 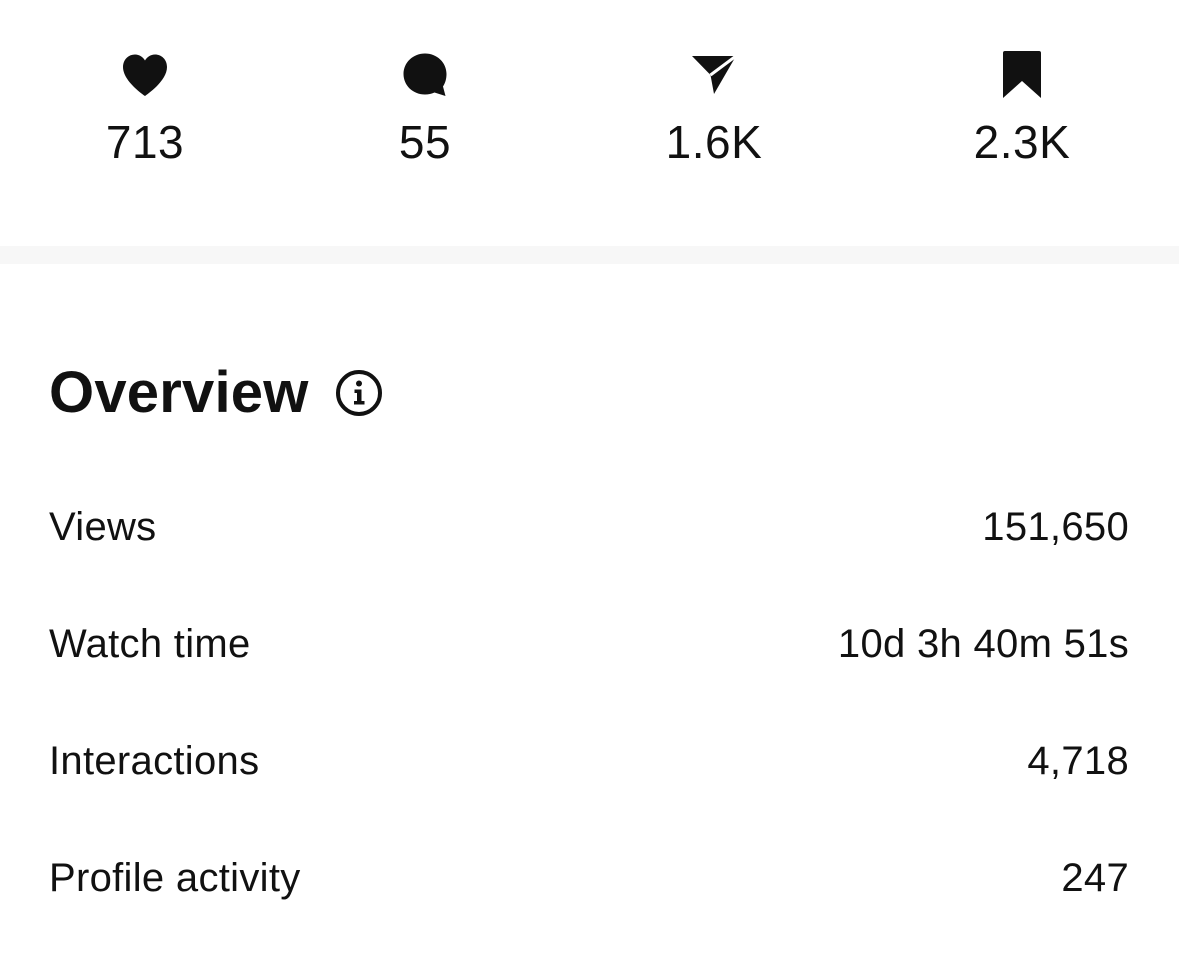 I want to click on metric-value: 4,718, so click(x=1078, y=761).